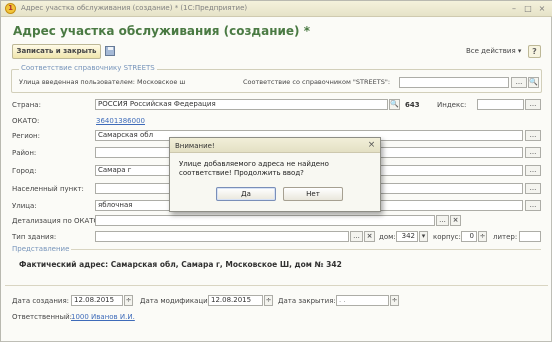  Describe the element at coordinates (528, 8) in the screenshot. I see `maximize-icon: □` at that location.